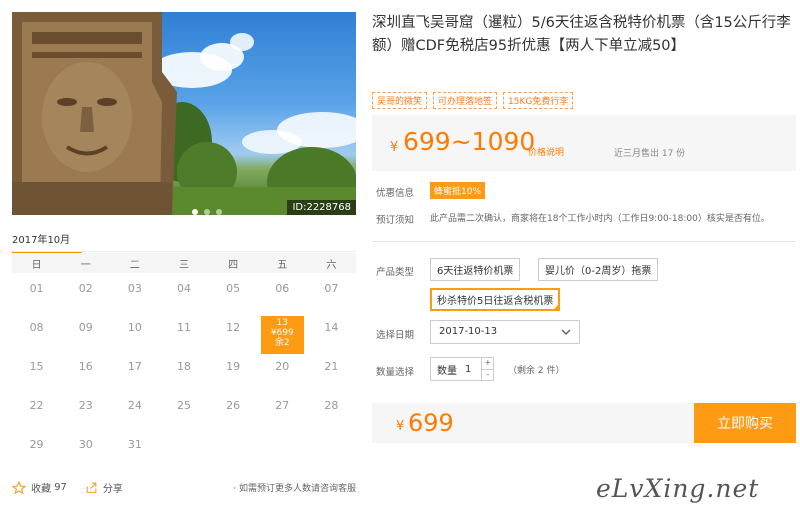  What do you see at coordinates (566, 332) in the screenshot?
I see `chevron-down-icon` at bounding box center [566, 332].